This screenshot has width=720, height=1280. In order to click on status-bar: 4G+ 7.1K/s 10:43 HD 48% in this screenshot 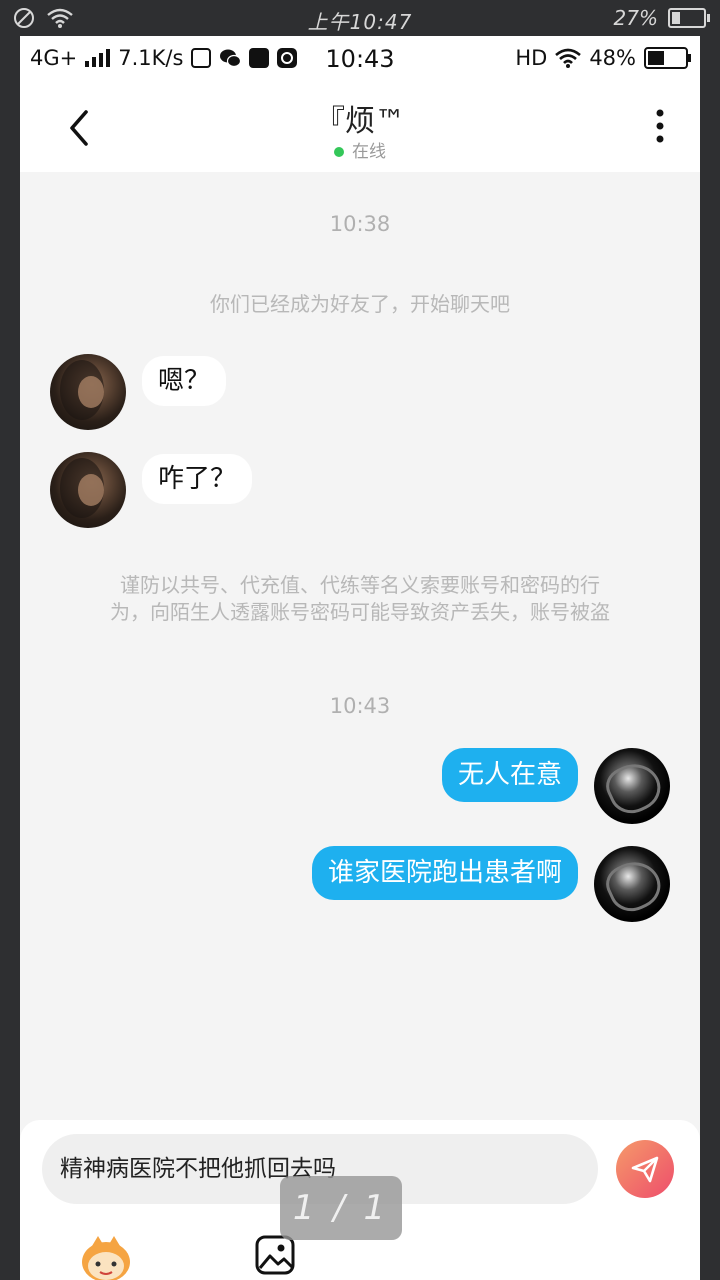, I will do `click(360, 60)`.